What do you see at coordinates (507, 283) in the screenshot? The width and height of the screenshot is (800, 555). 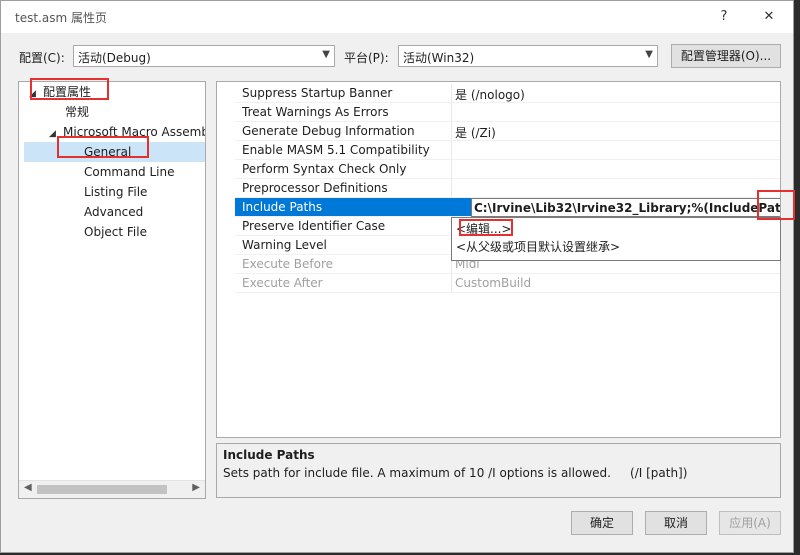 I see `property-row: Execute After CustomBuild` at bounding box center [507, 283].